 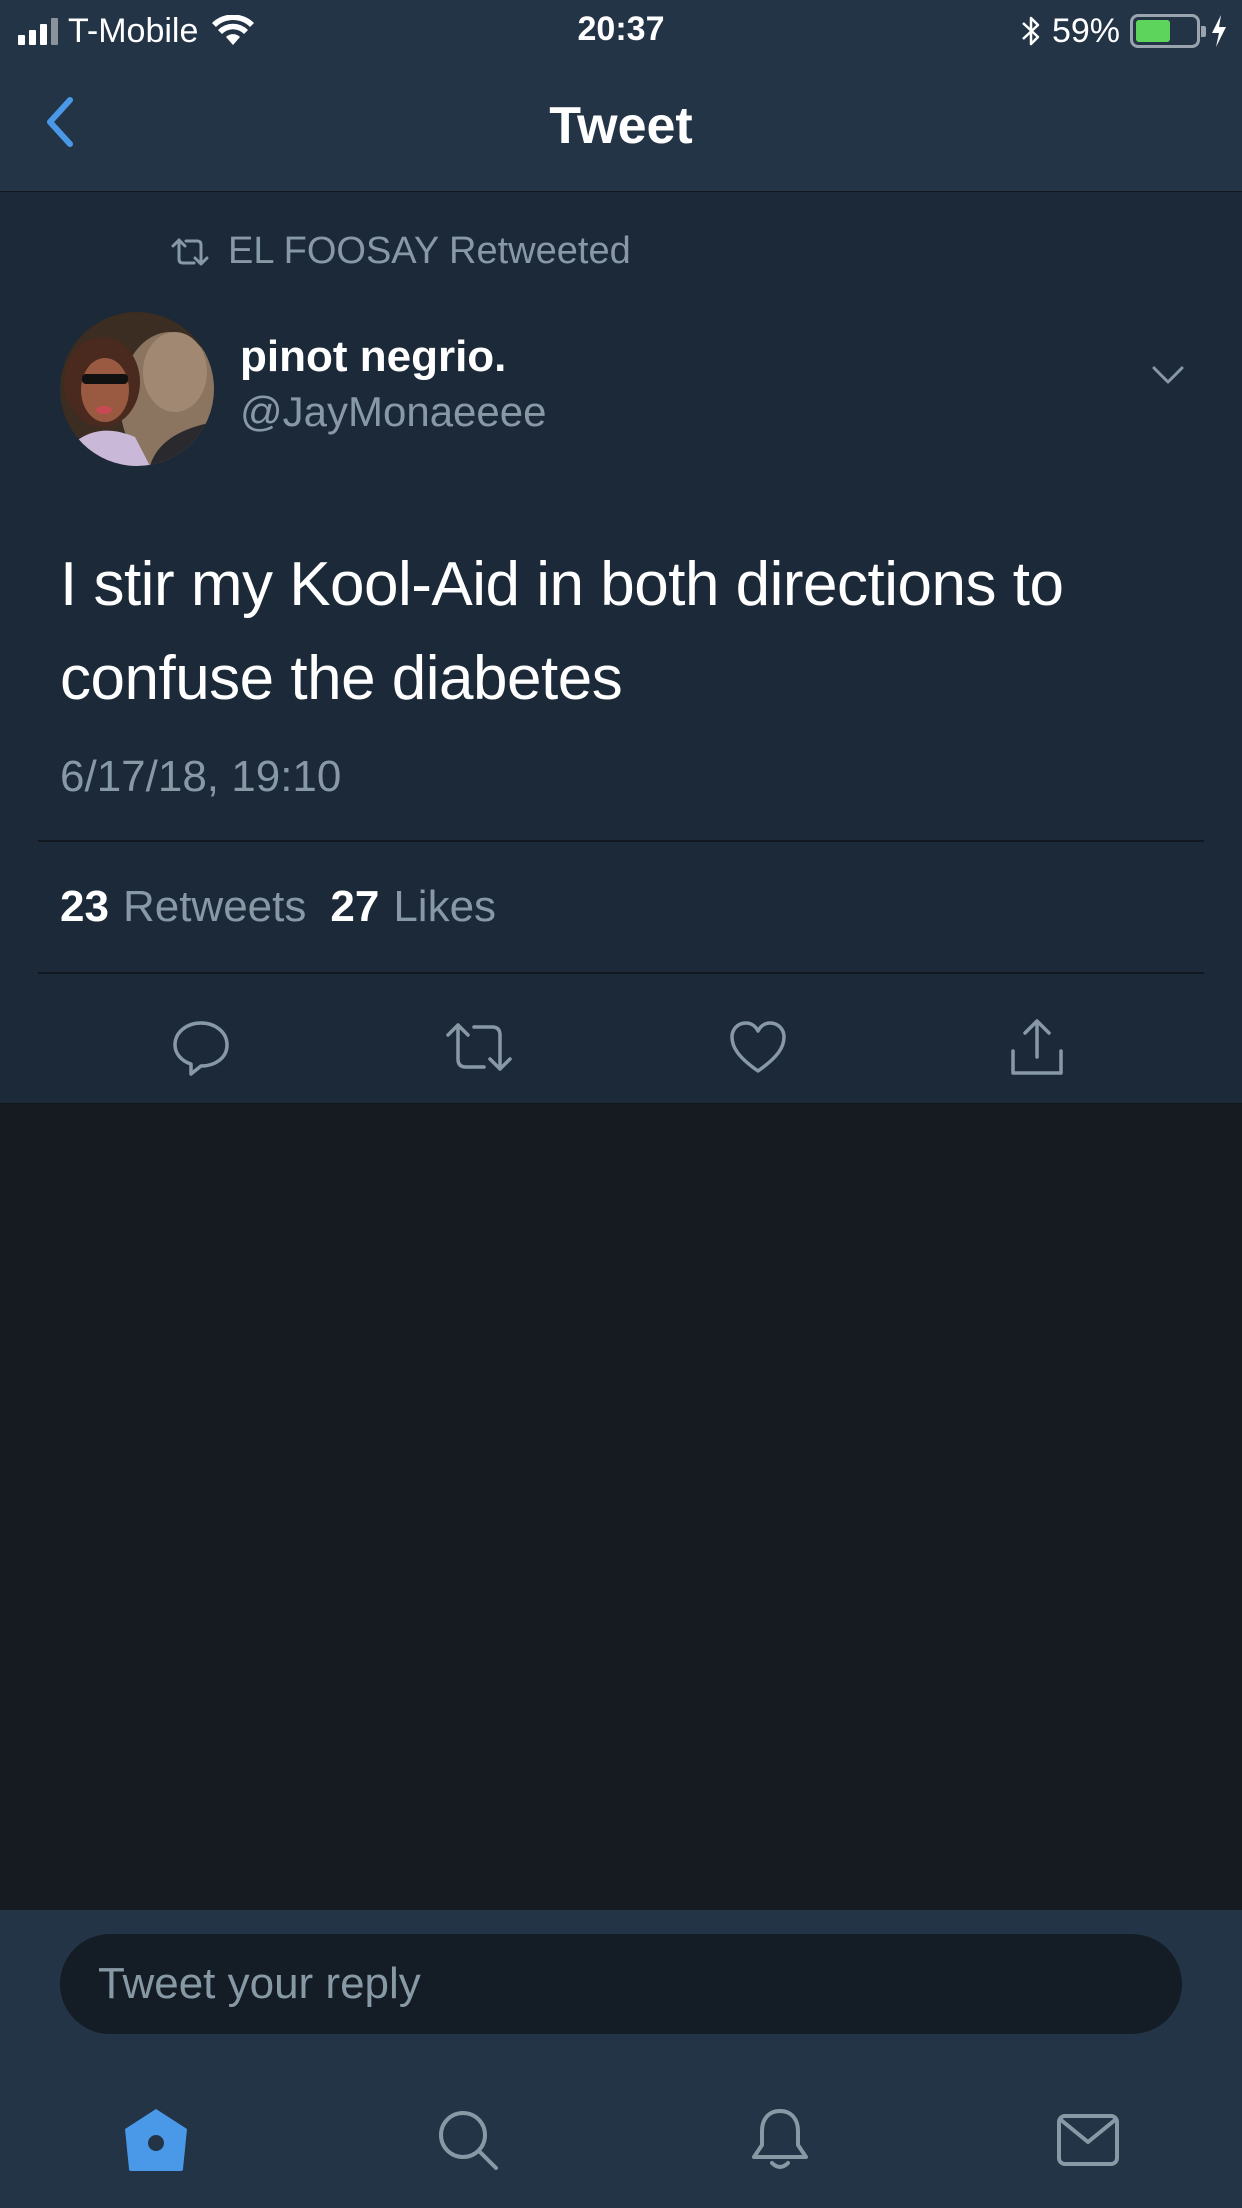 What do you see at coordinates (621, 2134) in the screenshot?
I see `tab-bar` at bounding box center [621, 2134].